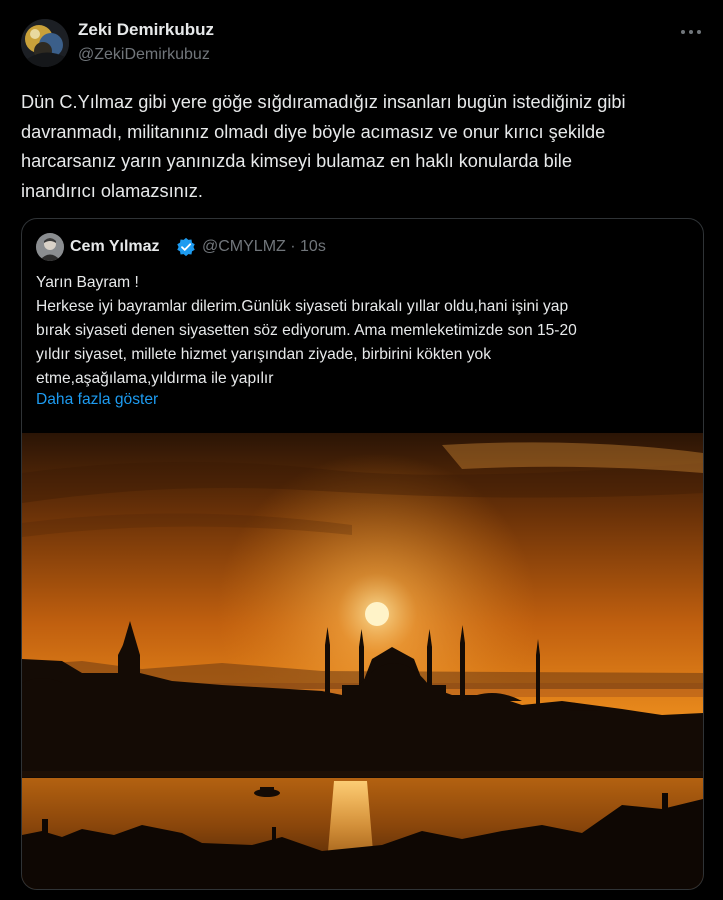 The height and width of the screenshot is (900, 723). I want to click on author-avatar, so click(45, 43).